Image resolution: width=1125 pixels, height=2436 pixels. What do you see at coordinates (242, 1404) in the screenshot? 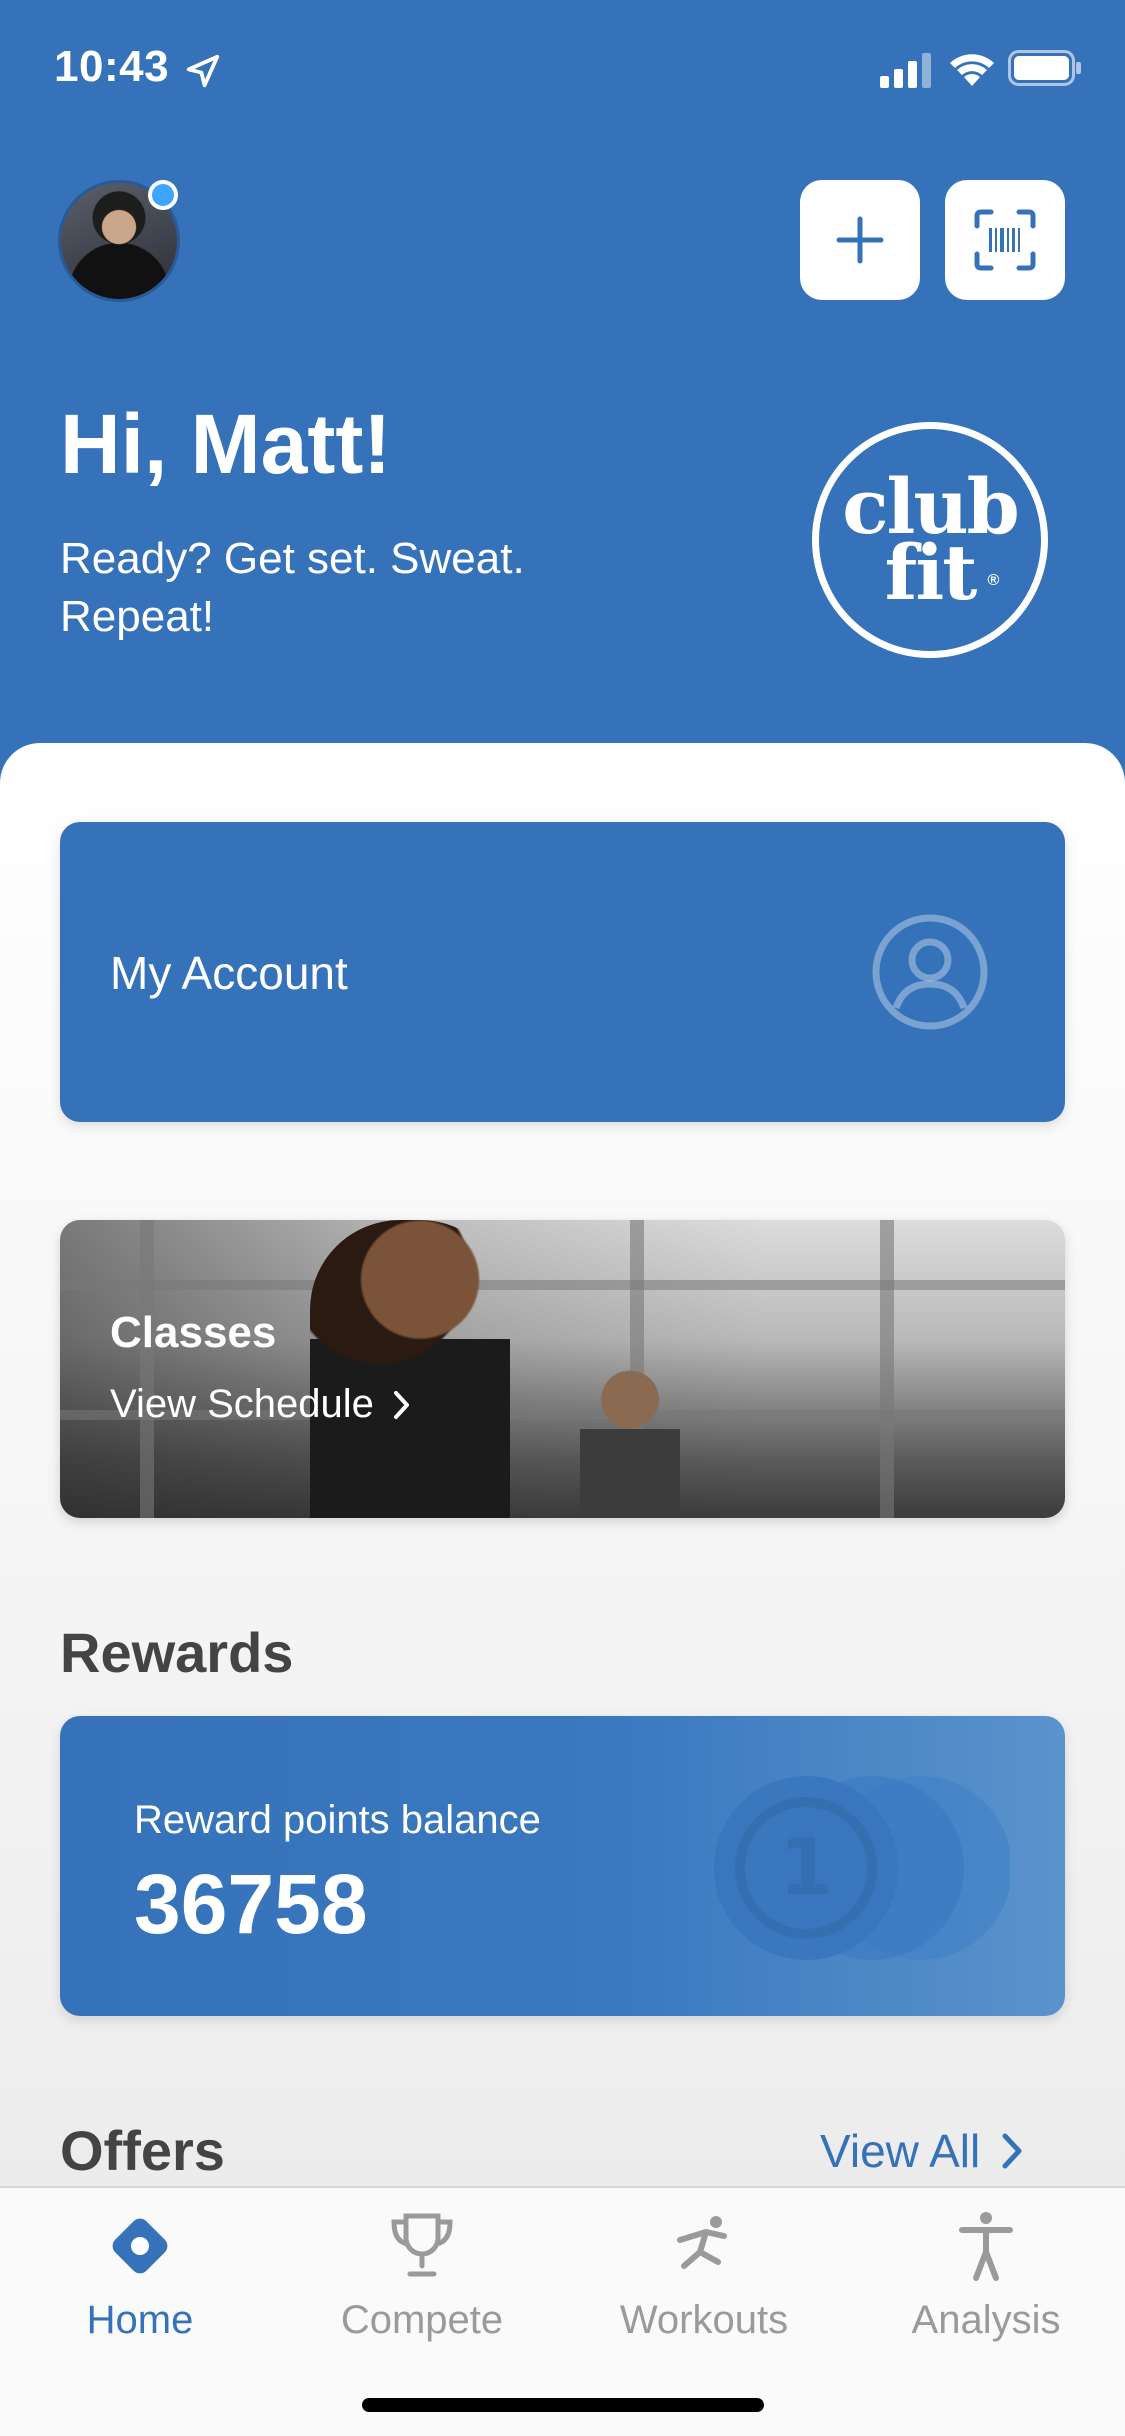
I see `view-schedule-label: View Schedule` at bounding box center [242, 1404].